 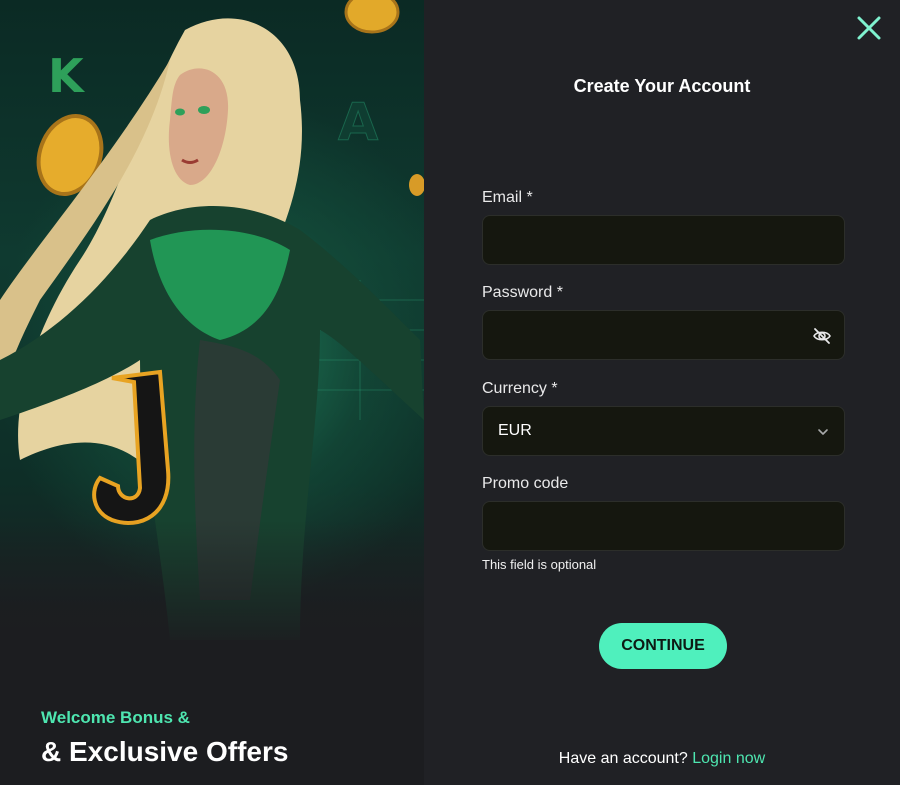 I want to click on currency-label: Currency *, so click(x=520, y=388).